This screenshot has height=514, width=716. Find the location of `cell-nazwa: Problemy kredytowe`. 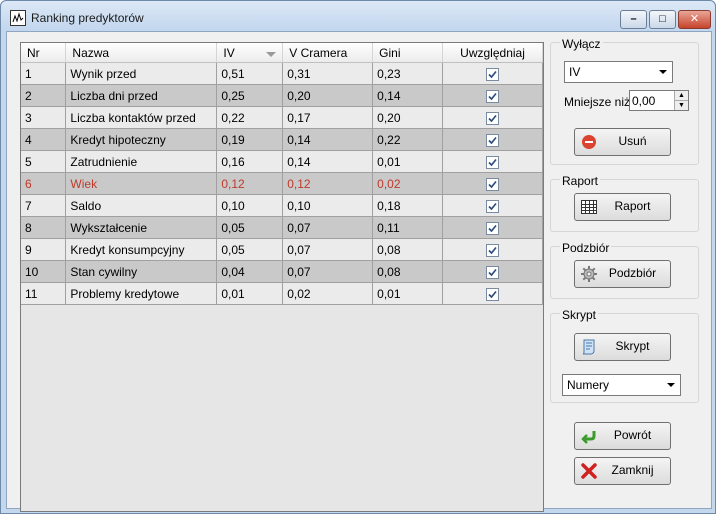

cell-nazwa: Problemy kredytowe is located at coordinates (141, 293).